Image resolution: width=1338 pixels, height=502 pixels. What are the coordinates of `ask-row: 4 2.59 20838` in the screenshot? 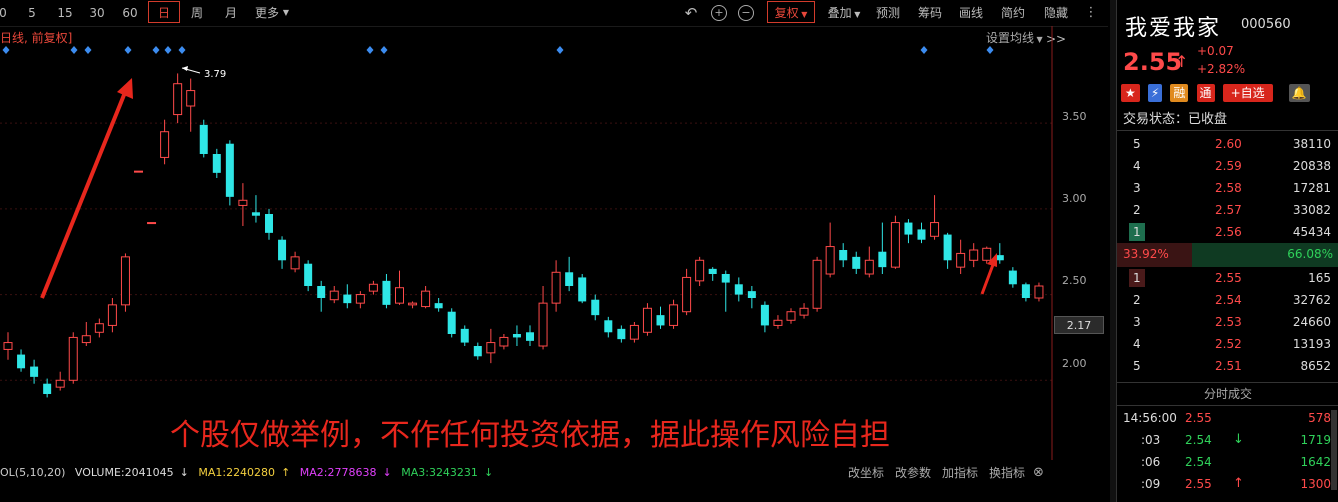 It's located at (1227, 166).